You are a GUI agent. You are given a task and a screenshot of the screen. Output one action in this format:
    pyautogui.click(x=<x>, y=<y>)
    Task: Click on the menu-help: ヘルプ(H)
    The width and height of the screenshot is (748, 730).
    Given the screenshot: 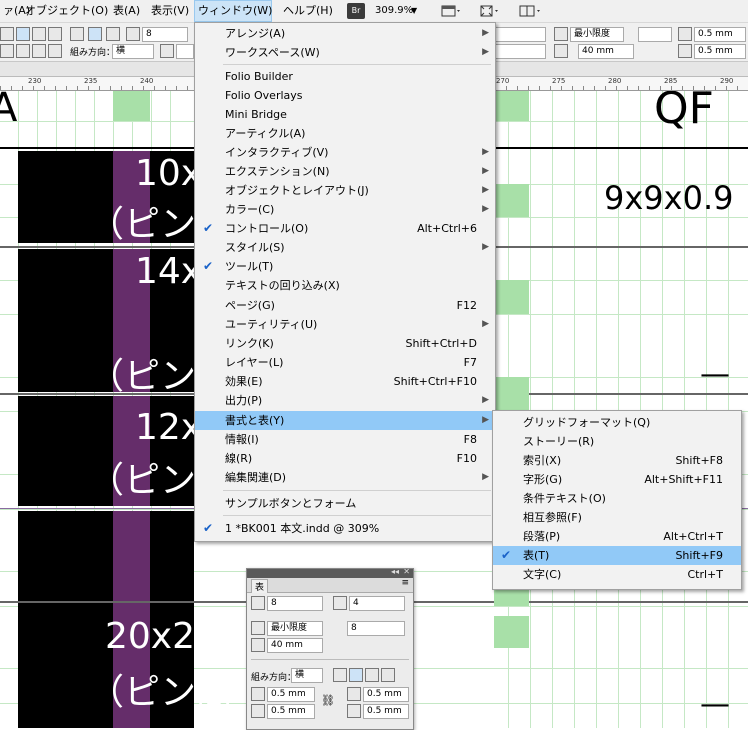 What is the action you would take?
    pyautogui.click(x=308, y=11)
    